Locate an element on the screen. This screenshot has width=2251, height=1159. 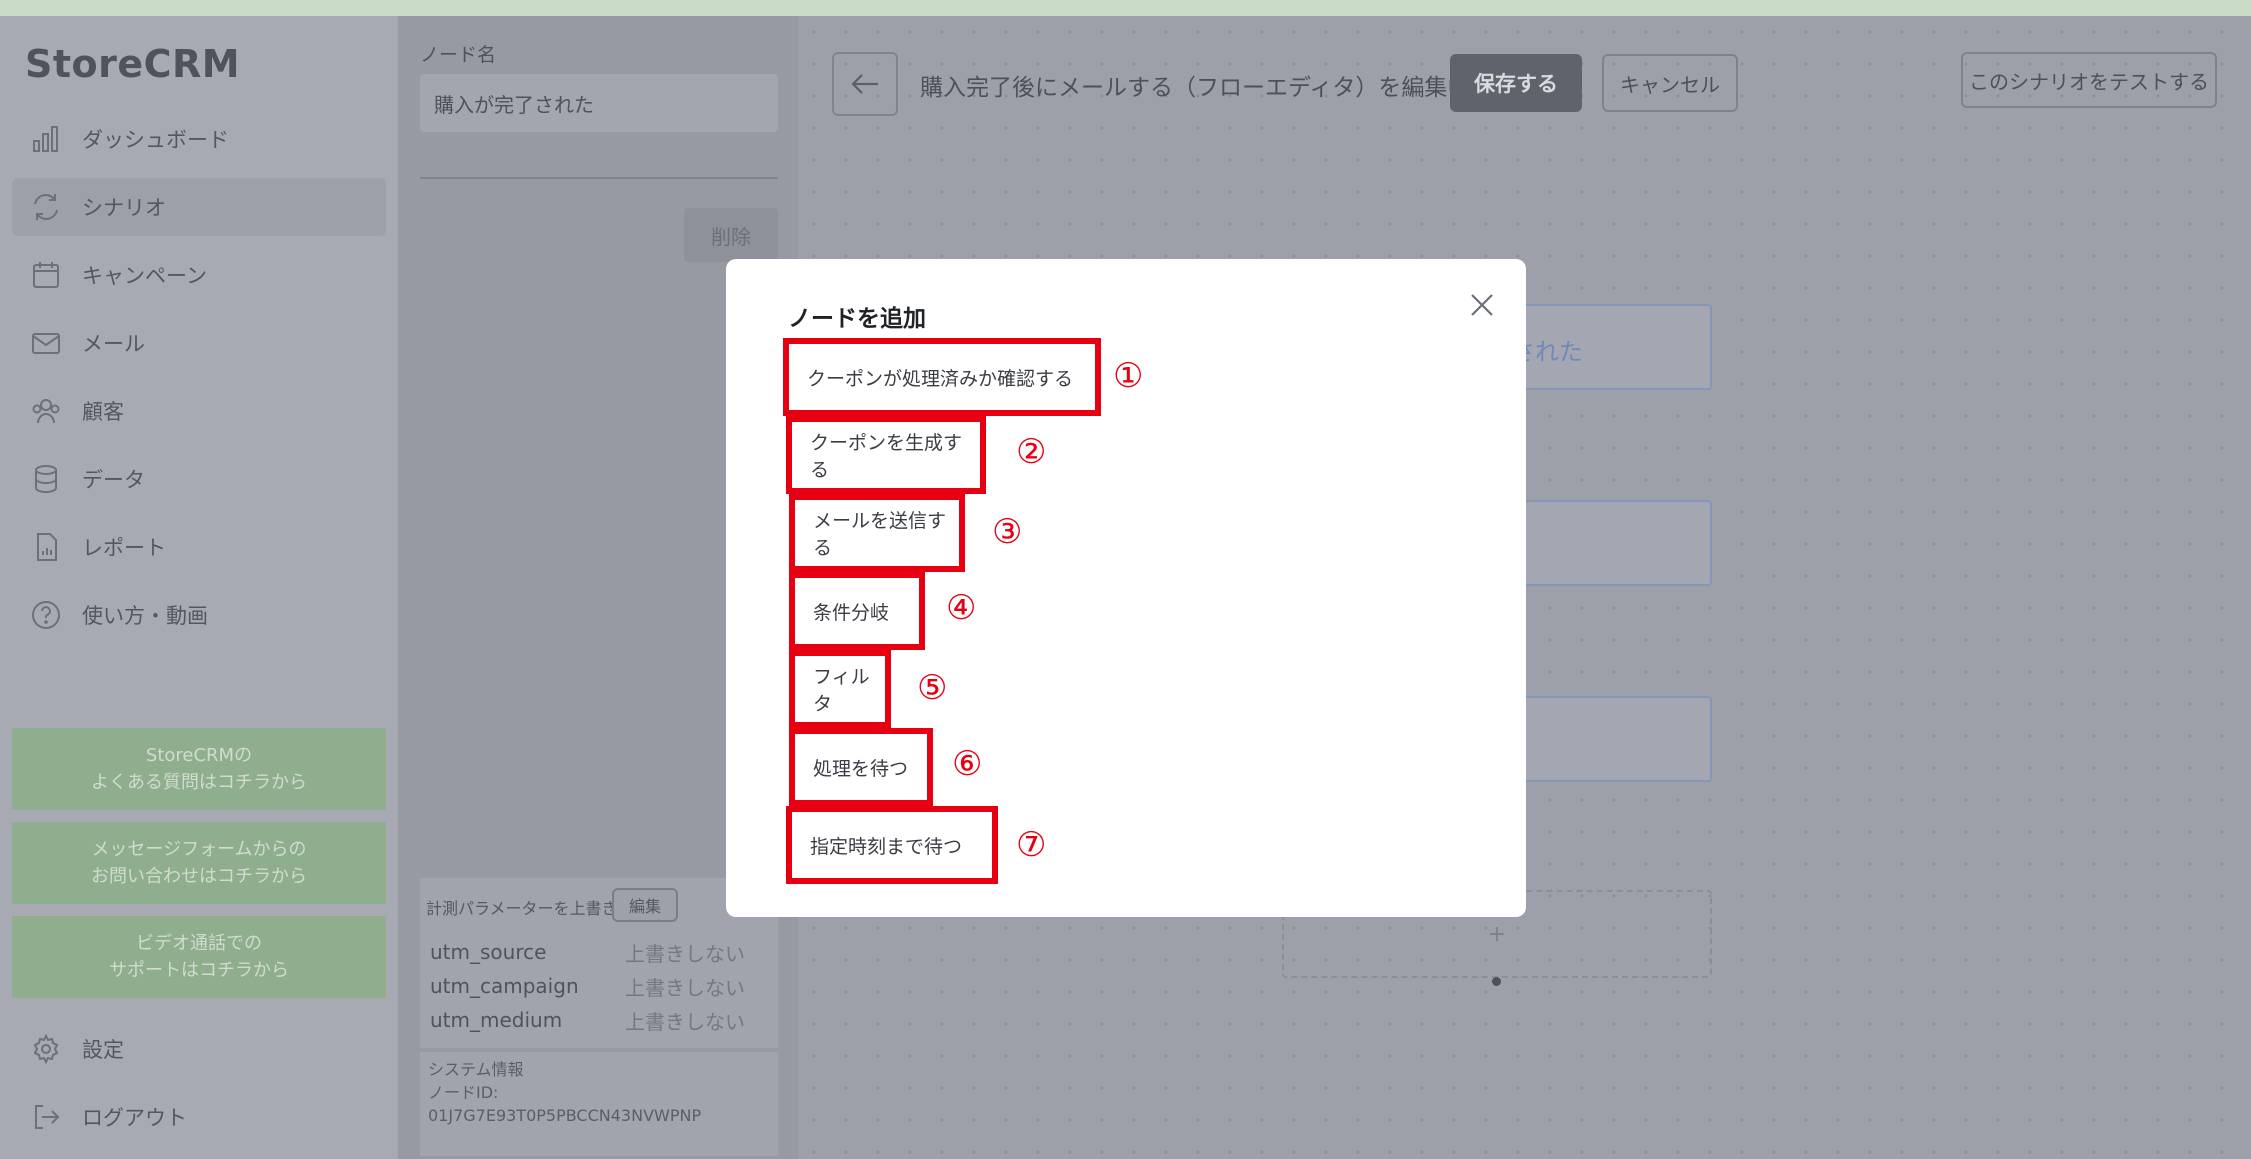
refresh-icon is located at coordinates (46, 207).